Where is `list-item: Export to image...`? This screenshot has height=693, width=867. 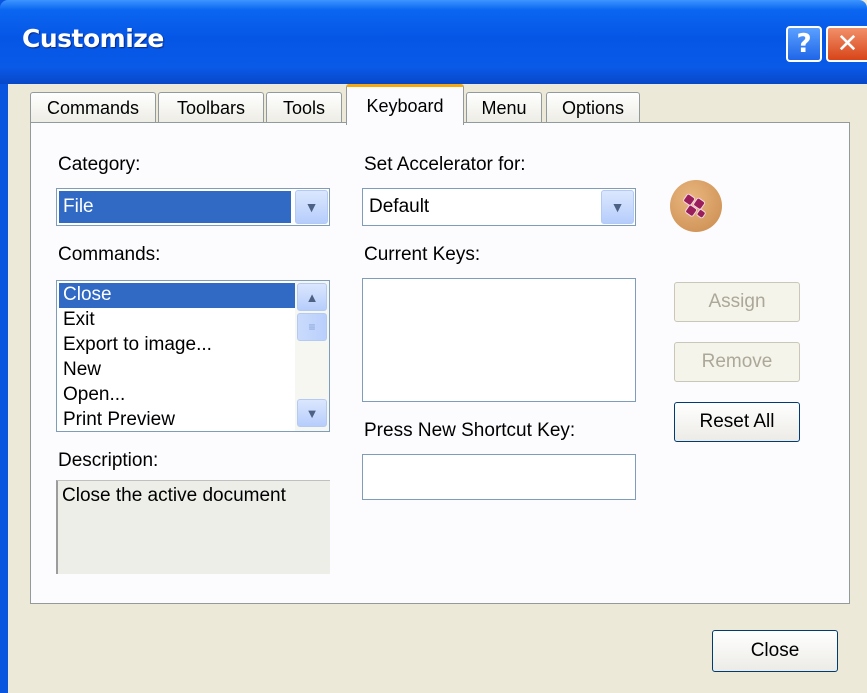 list-item: Export to image... is located at coordinates (177, 345).